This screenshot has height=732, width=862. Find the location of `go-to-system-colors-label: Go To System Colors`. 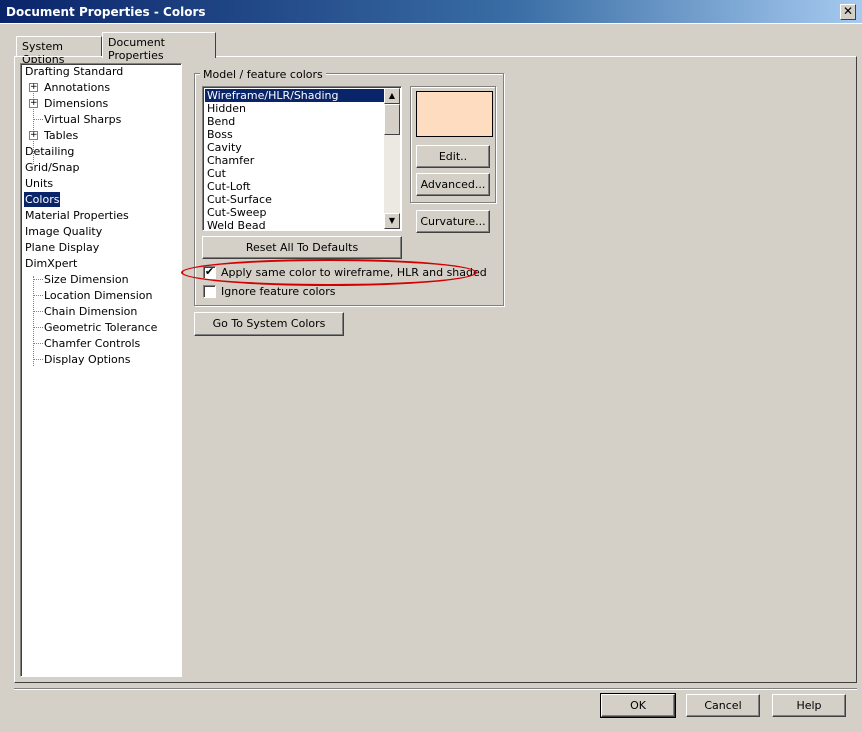

go-to-system-colors-label: Go To System Colors is located at coordinates (269, 323).